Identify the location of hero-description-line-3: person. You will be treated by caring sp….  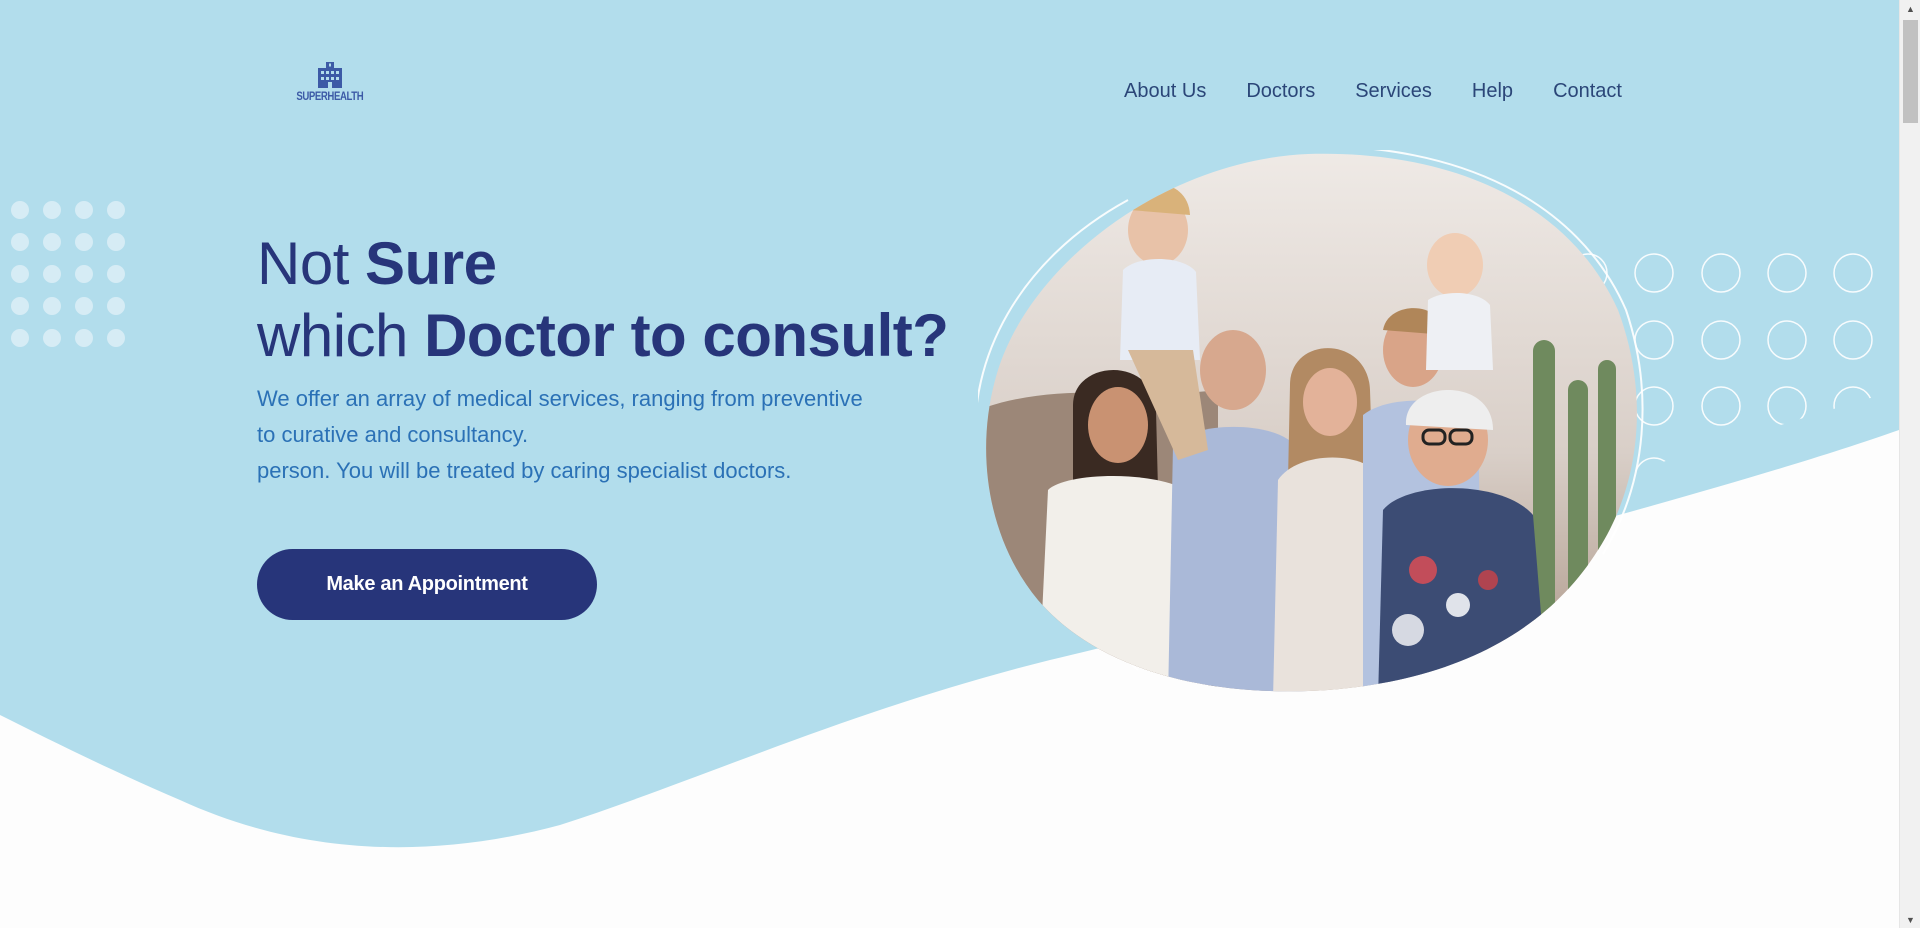
(524, 470).